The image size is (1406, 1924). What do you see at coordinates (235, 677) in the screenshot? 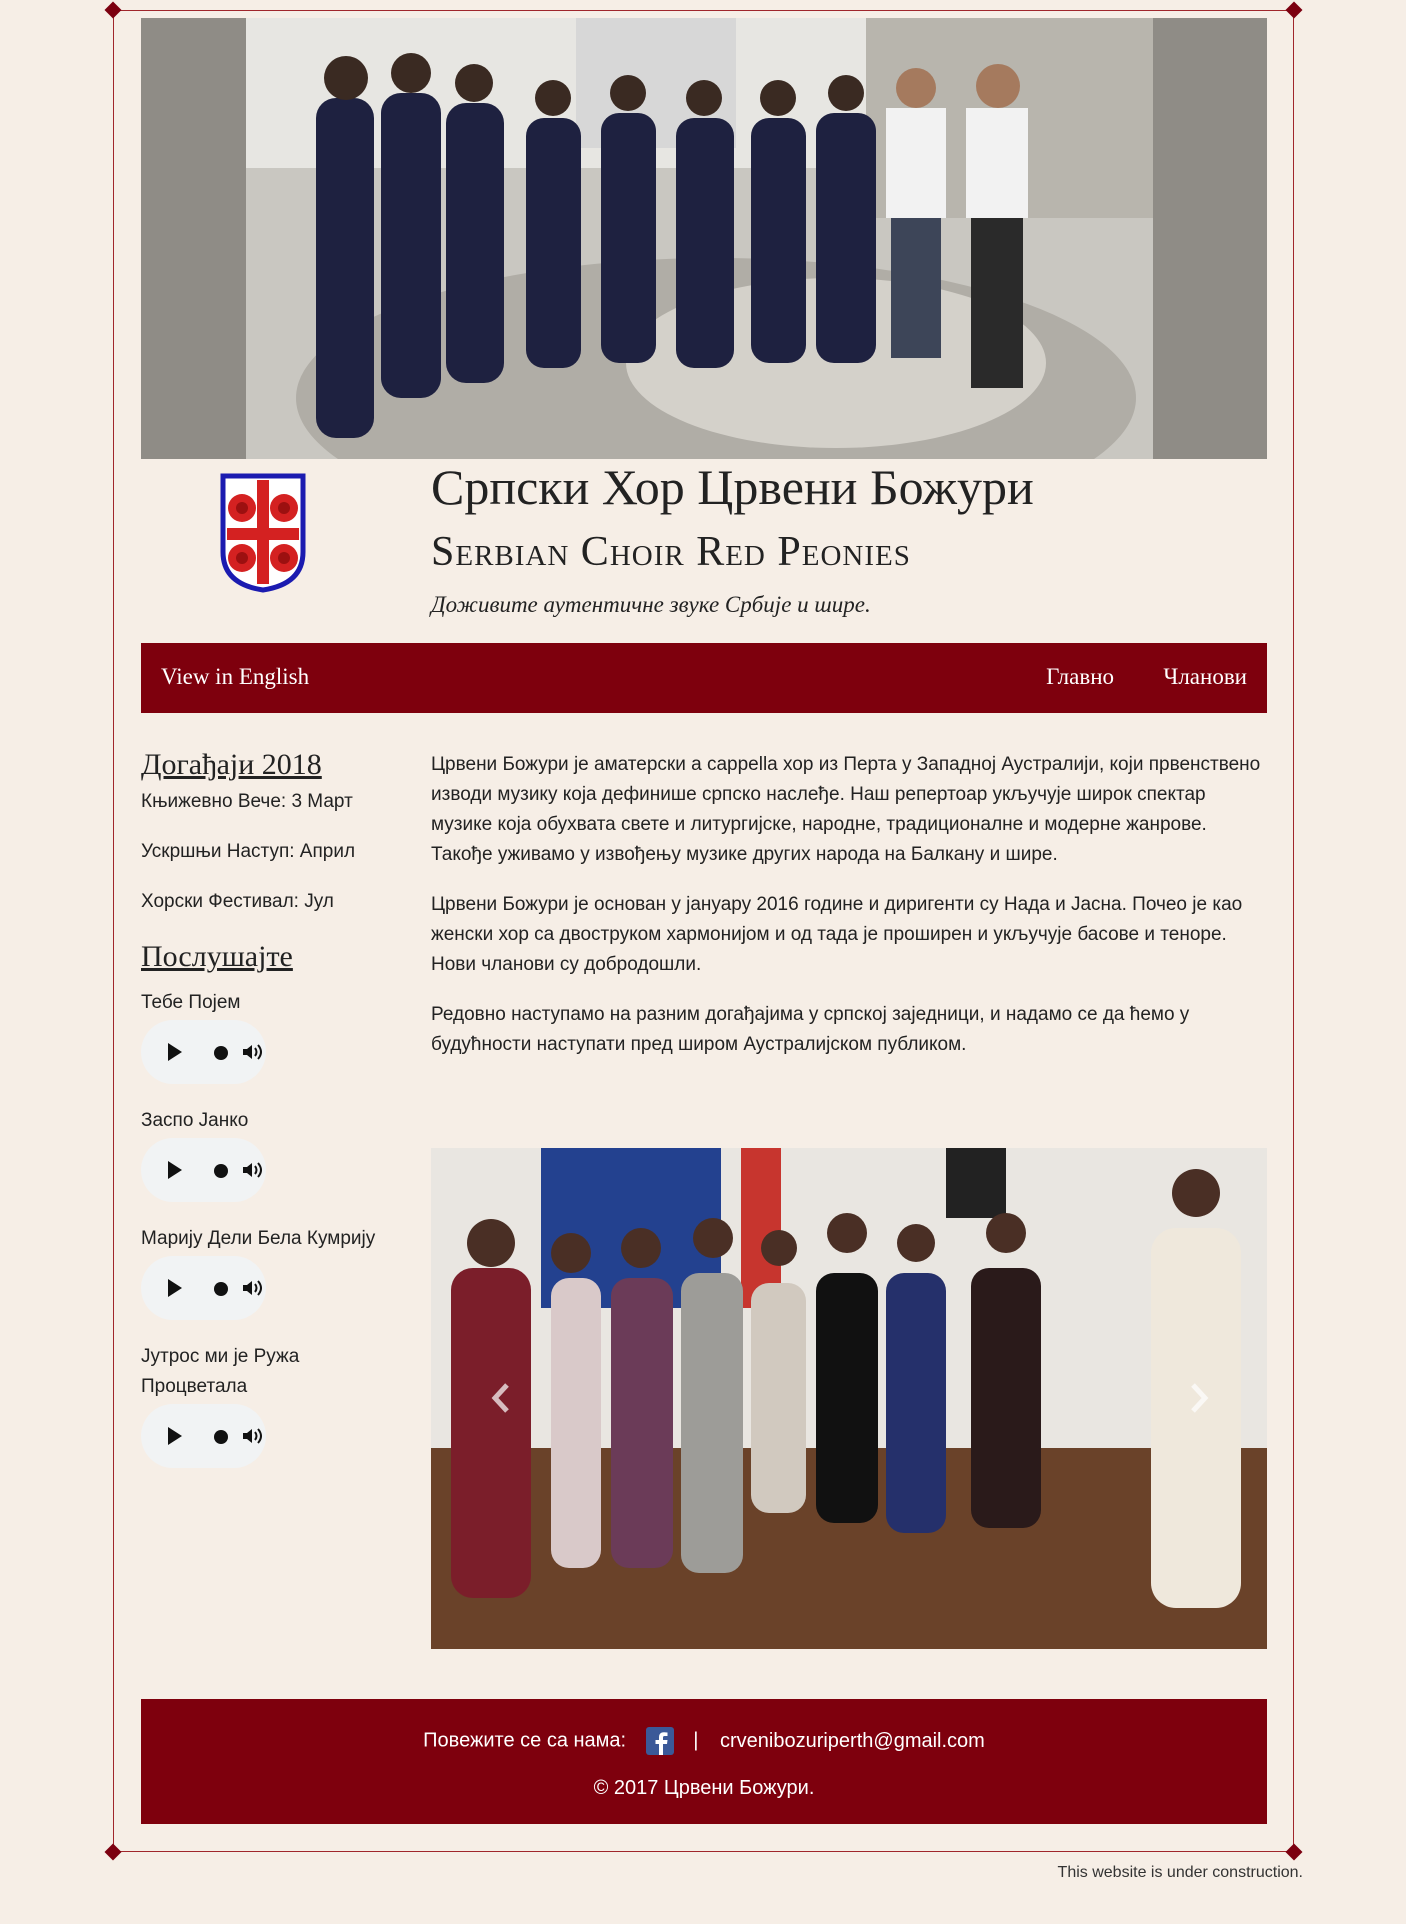
I see `nav-view-in-english: View in English` at bounding box center [235, 677].